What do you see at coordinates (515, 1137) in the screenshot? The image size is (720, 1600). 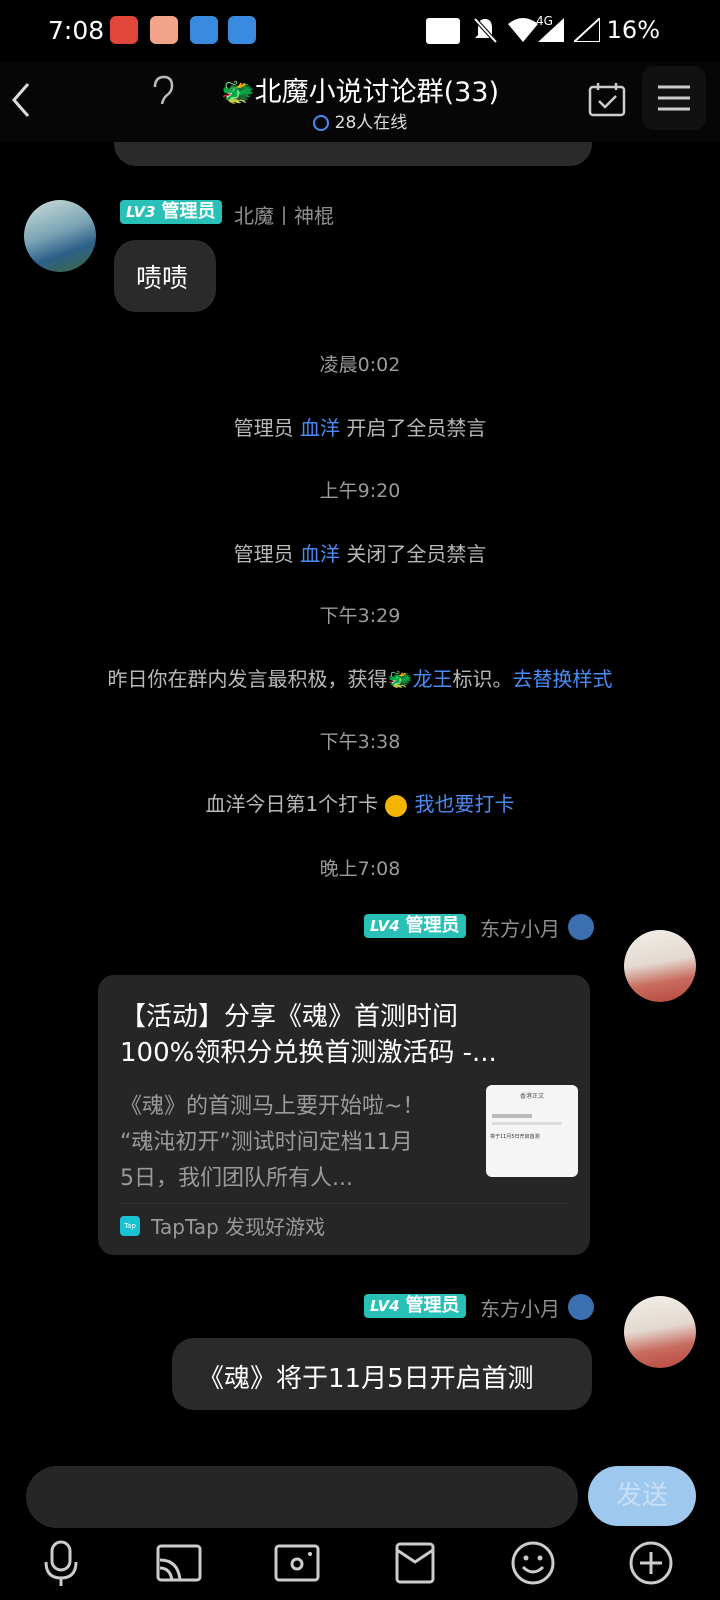 I see `thumb-text: 将于11月5日开启首测` at bounding box center [515, 1137].